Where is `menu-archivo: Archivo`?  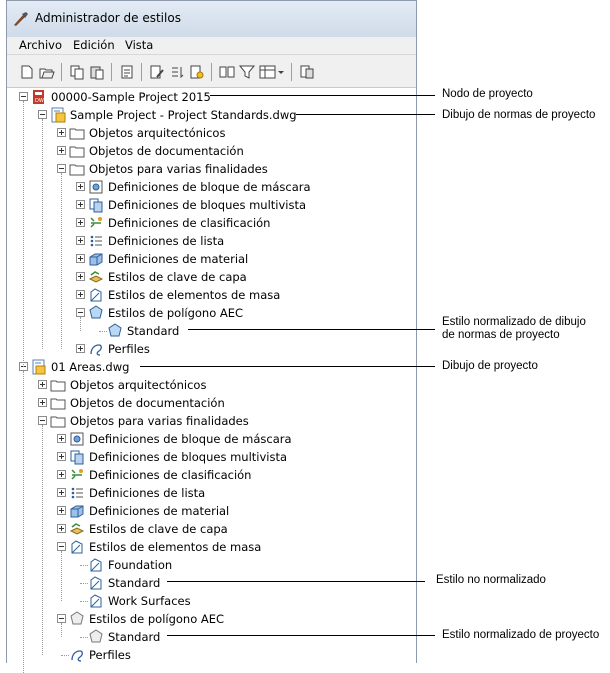
menu-archivo: Archivo is located at coordinates (40, 45).